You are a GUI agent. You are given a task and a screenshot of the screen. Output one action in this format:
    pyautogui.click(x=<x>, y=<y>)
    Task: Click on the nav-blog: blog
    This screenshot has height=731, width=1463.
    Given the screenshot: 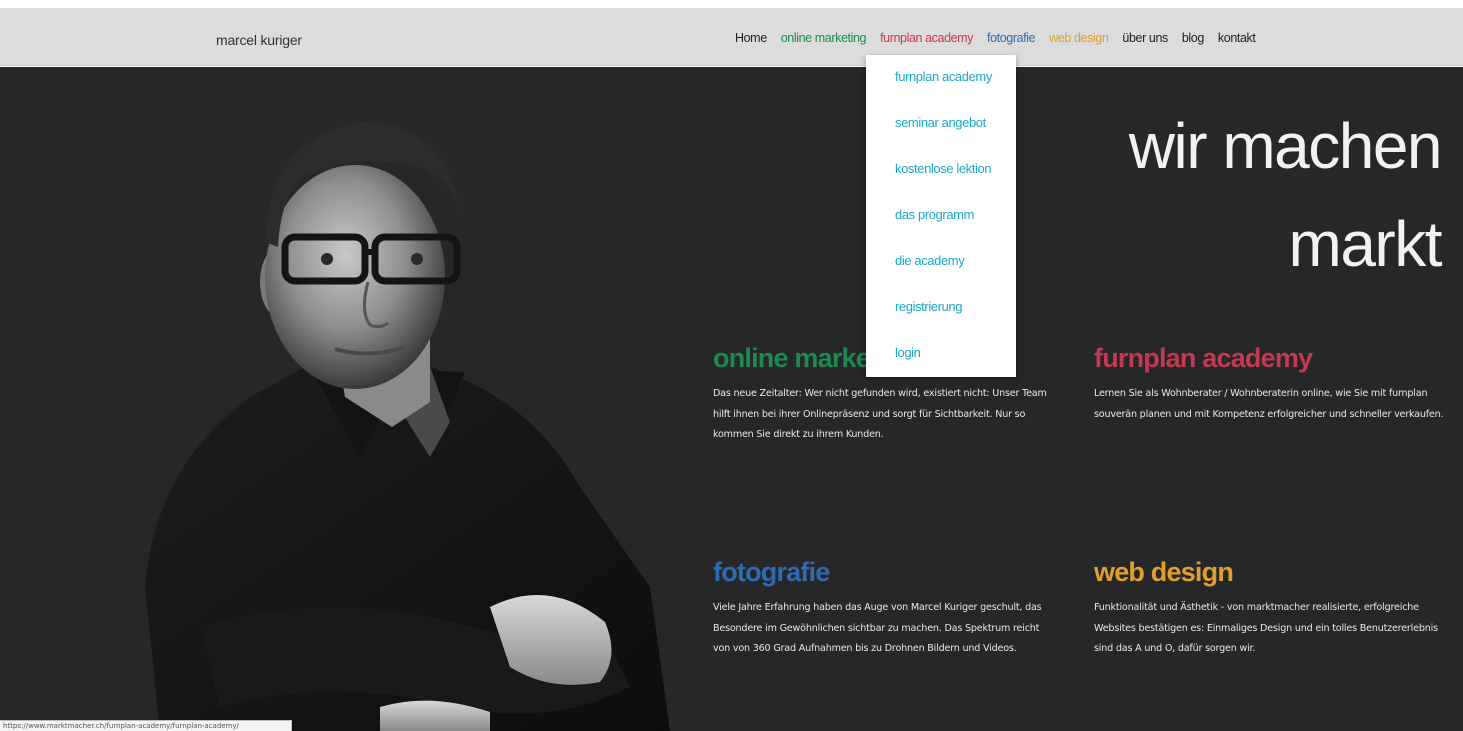 What is the action you would take?
    pyautogui.click(x=1193, y=38)
    